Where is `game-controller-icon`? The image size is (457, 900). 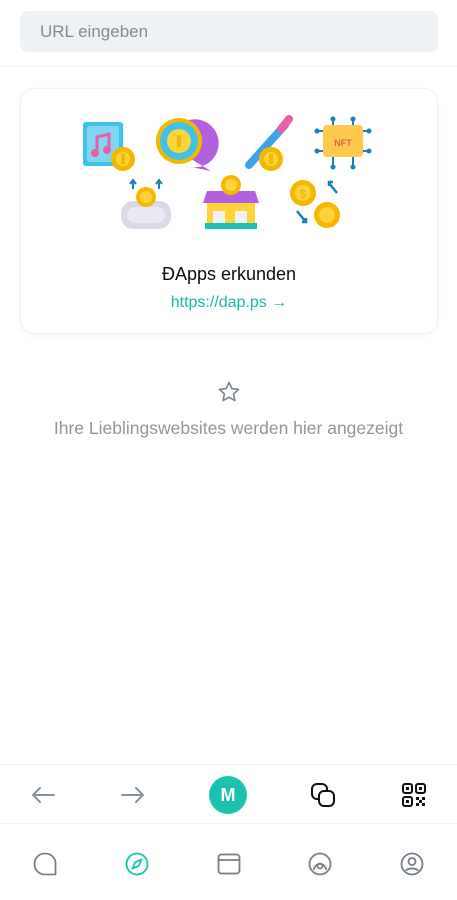
game-controller-icon is located at coordinates (146, 203).